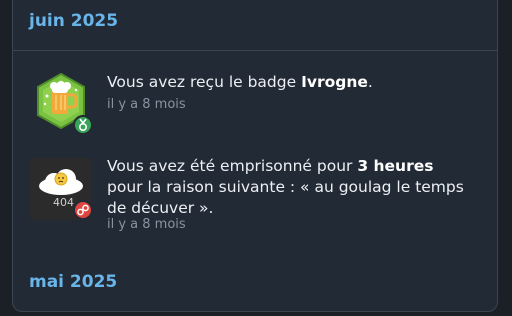 This screenshot has height=316, width=512. Describe the element at coordinates (160, 208) in the screenshot. I see `notification-line: de décuver ».` at that location.